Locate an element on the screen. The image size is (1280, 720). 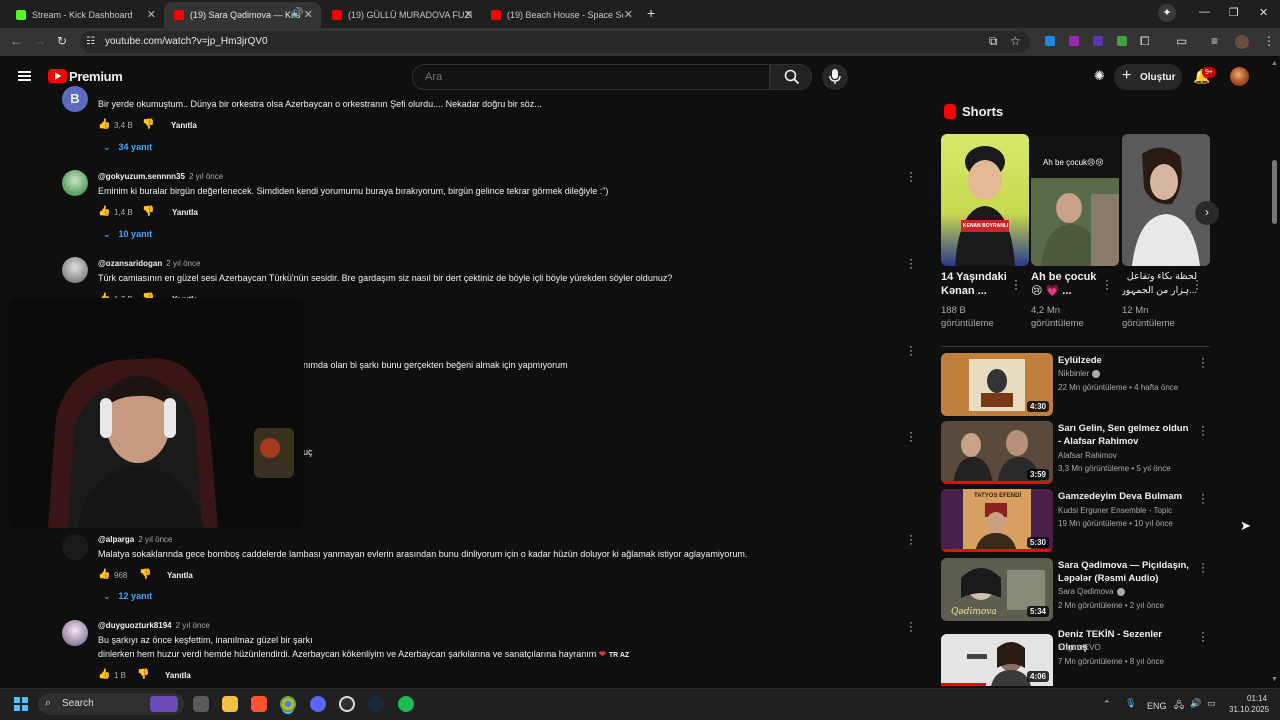
tray-microphone-icon: 🎙 is located at coordinates (1130, 703).